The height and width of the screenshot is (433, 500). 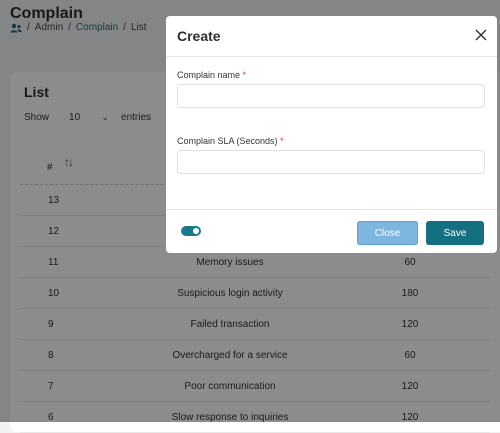 I want to click on complain-name-label: Complain name *, so click(x=211, y=75).